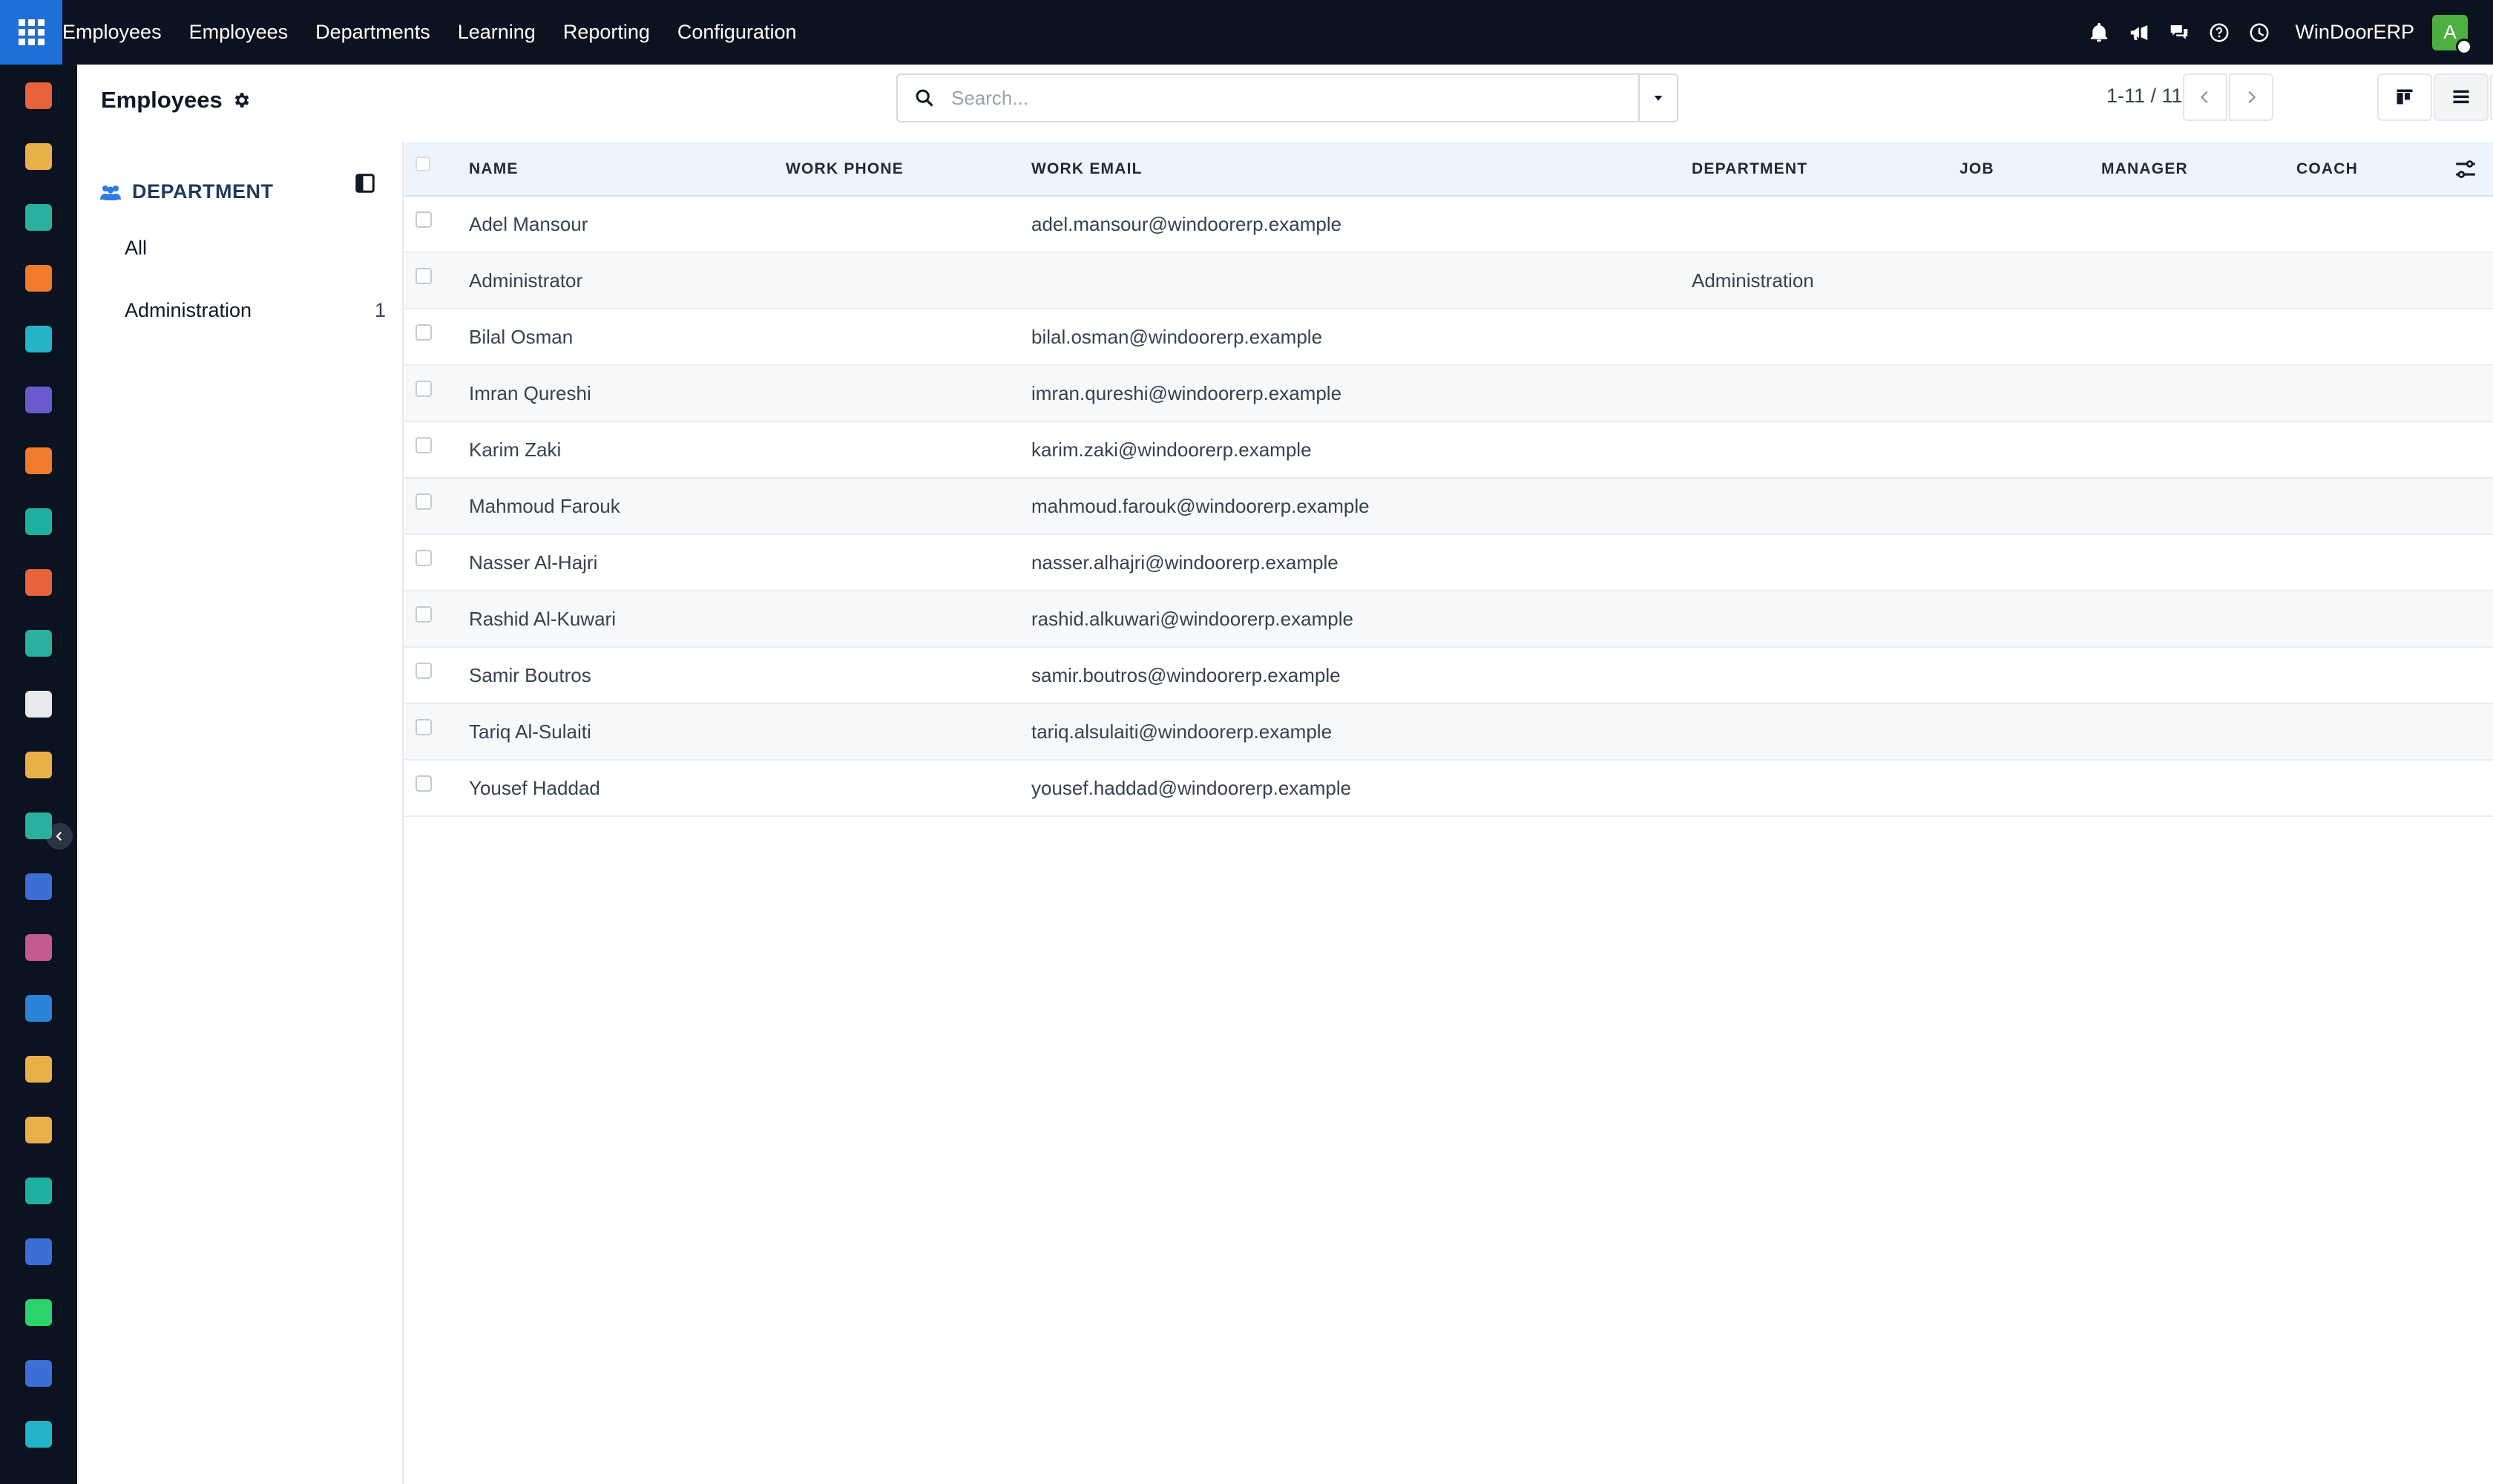 The width and height of the screenshot is (2493, 1484). I want to click on cell-name: Karim Zaki, so click(515, 450).